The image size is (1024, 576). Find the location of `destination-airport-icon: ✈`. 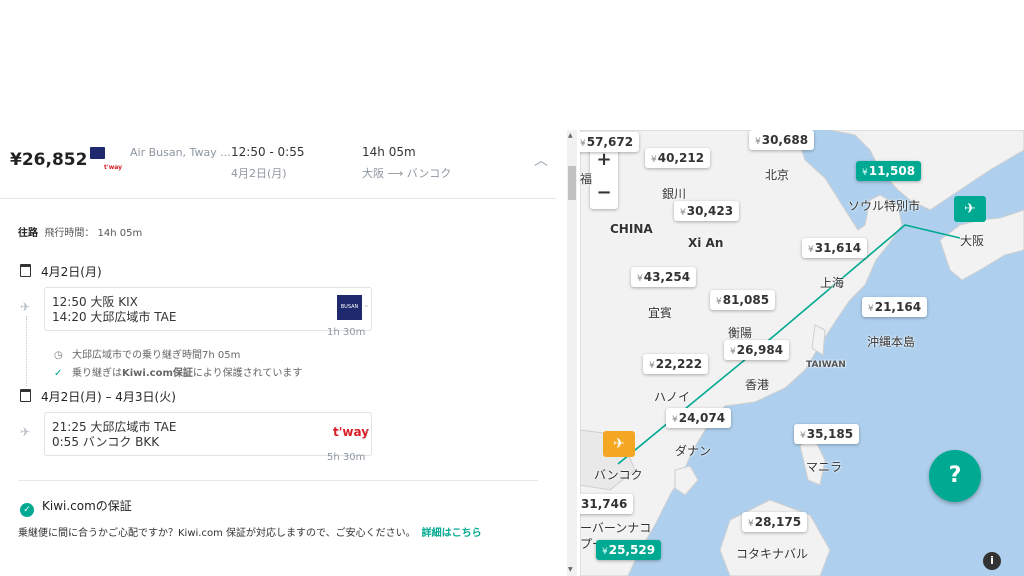

destination-airport-icon: ✈ is located at coordinates (970, 209).